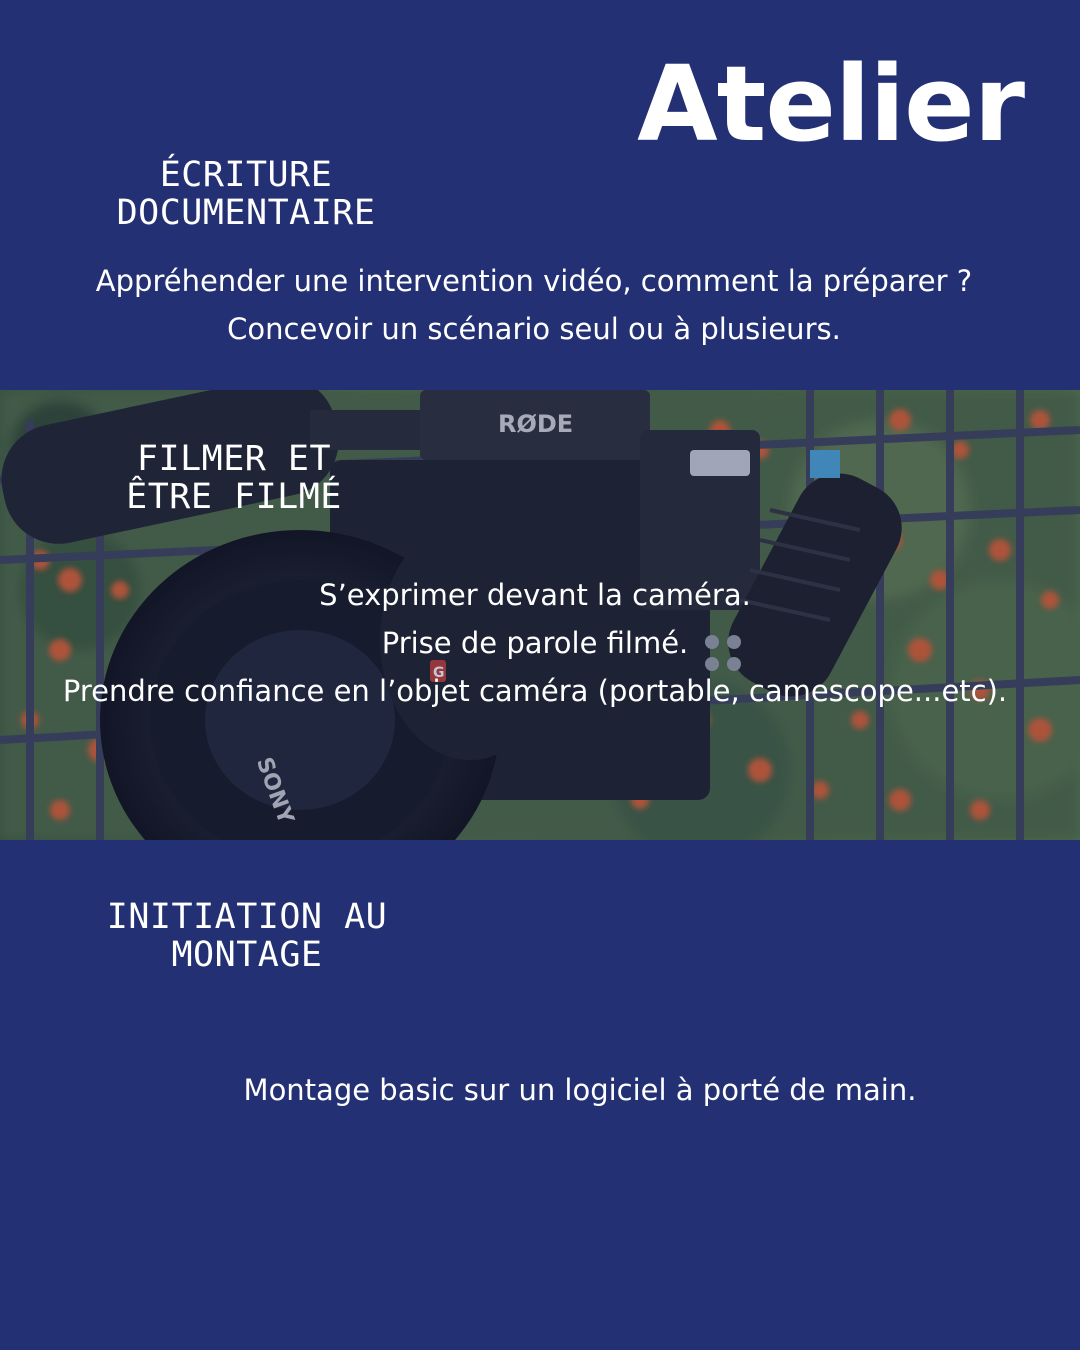 The height and width of the screenshot is (1350, 1080). Describe the element at coordinates (246, 213) in the screenshot. I see `heading-line: DOCUMENTAIRE` at that location.